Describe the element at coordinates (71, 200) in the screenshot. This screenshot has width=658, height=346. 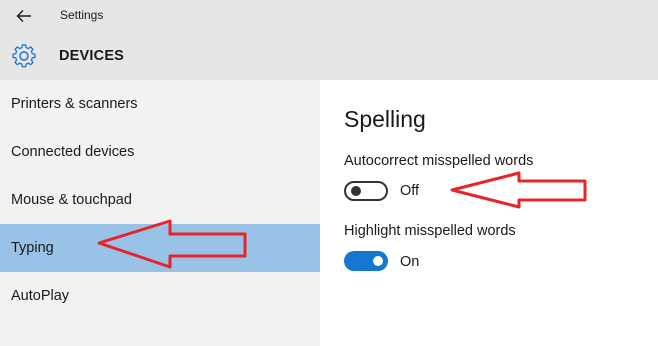
I see `sidebar-item-label: Mouse & touchpad` at that location.